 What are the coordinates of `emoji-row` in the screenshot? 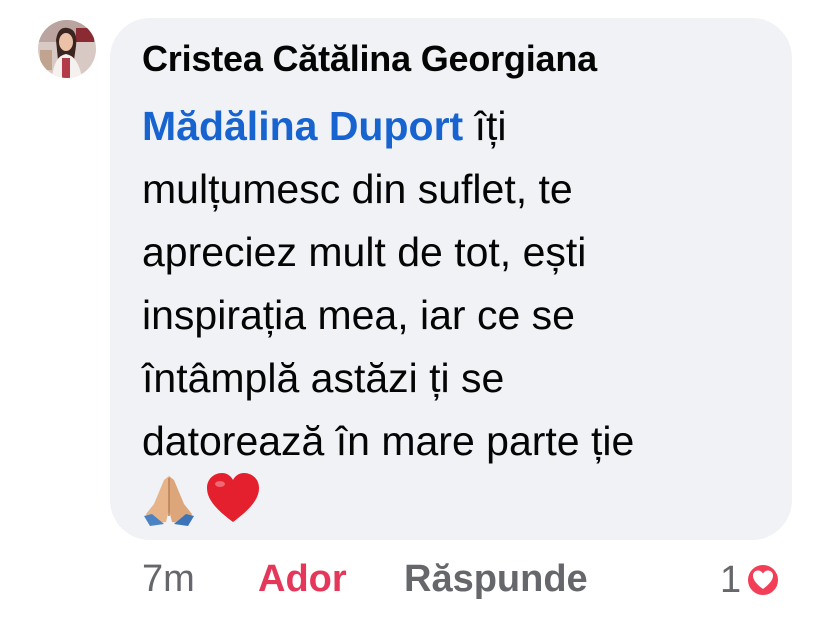 It's located at (201, 499).